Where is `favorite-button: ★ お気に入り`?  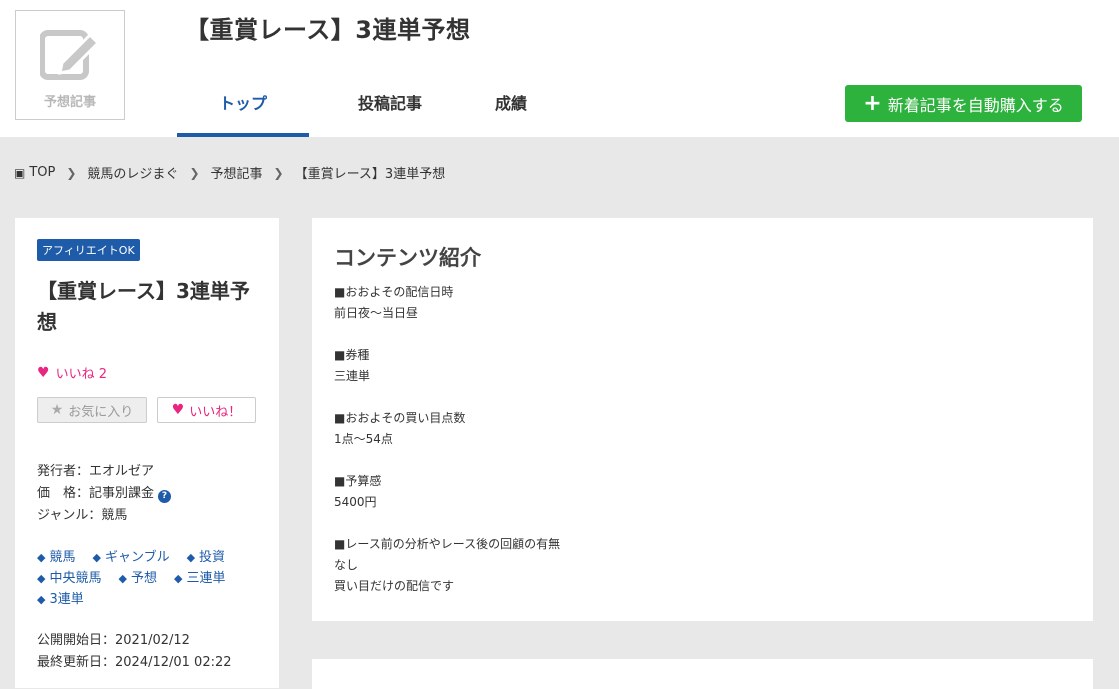
favorite-button: ★ お気に入り is located at coordinates (92, 410).